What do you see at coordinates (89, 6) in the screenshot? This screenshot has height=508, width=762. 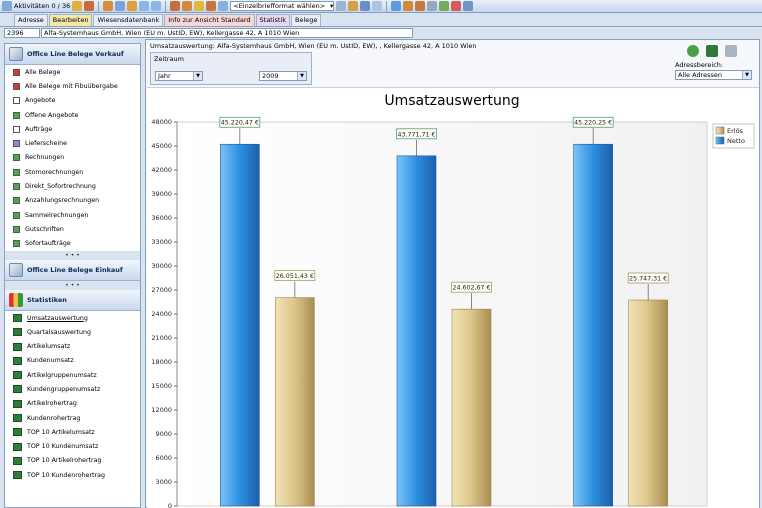 I see `users-icon` at bounding box center [89, 6].